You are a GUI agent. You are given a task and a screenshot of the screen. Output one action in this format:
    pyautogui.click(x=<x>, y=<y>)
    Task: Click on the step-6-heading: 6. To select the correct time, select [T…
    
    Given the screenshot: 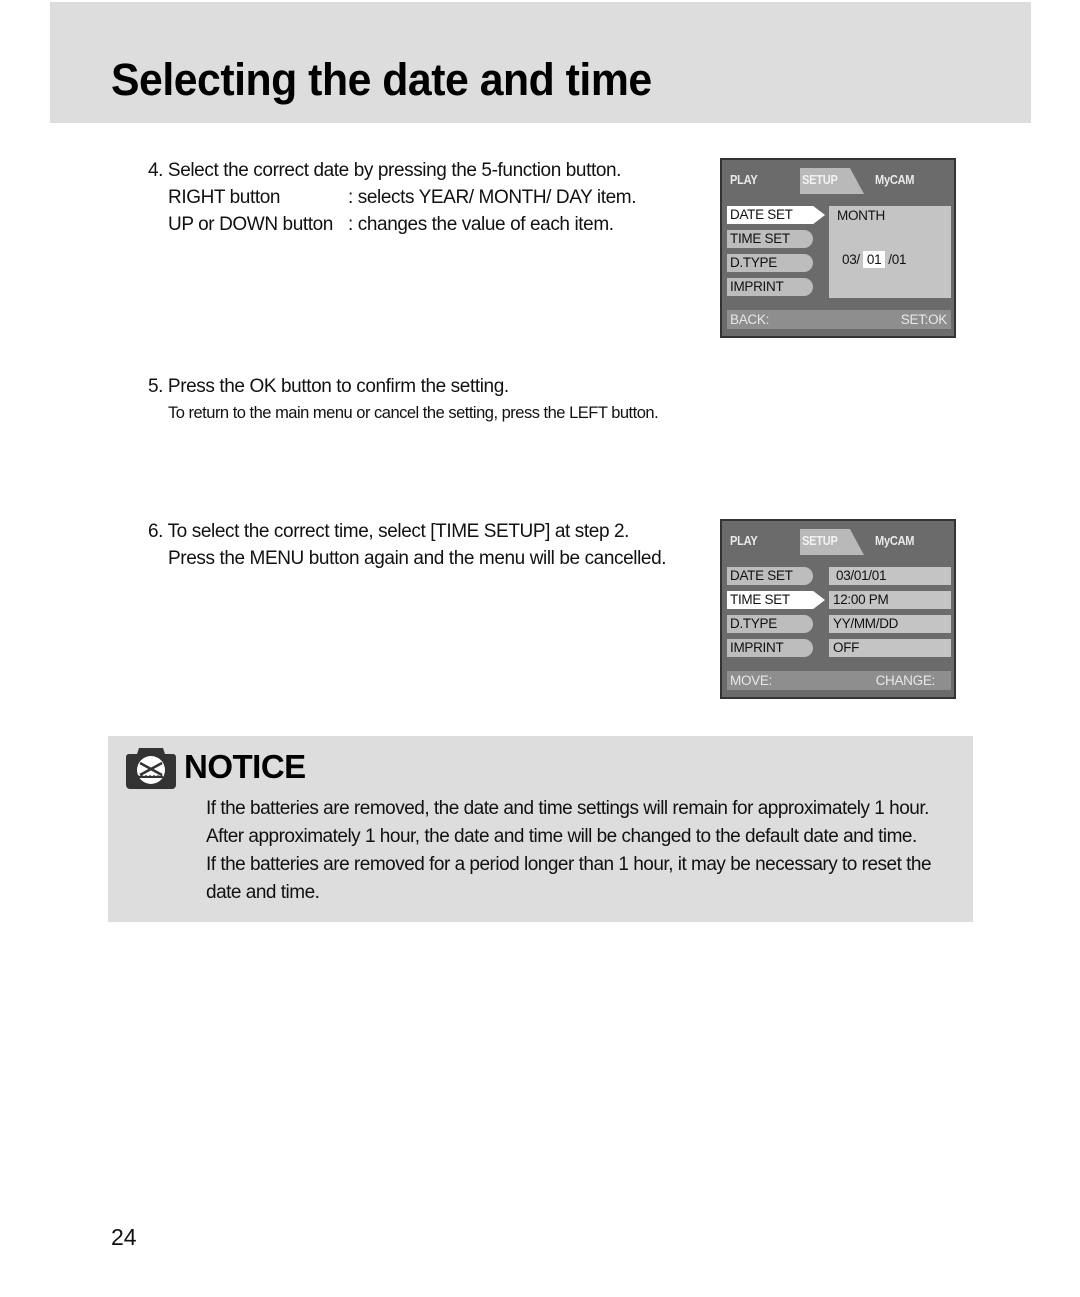 What is the action you would take?
    pyautogui.click(x=389, y=531)
    